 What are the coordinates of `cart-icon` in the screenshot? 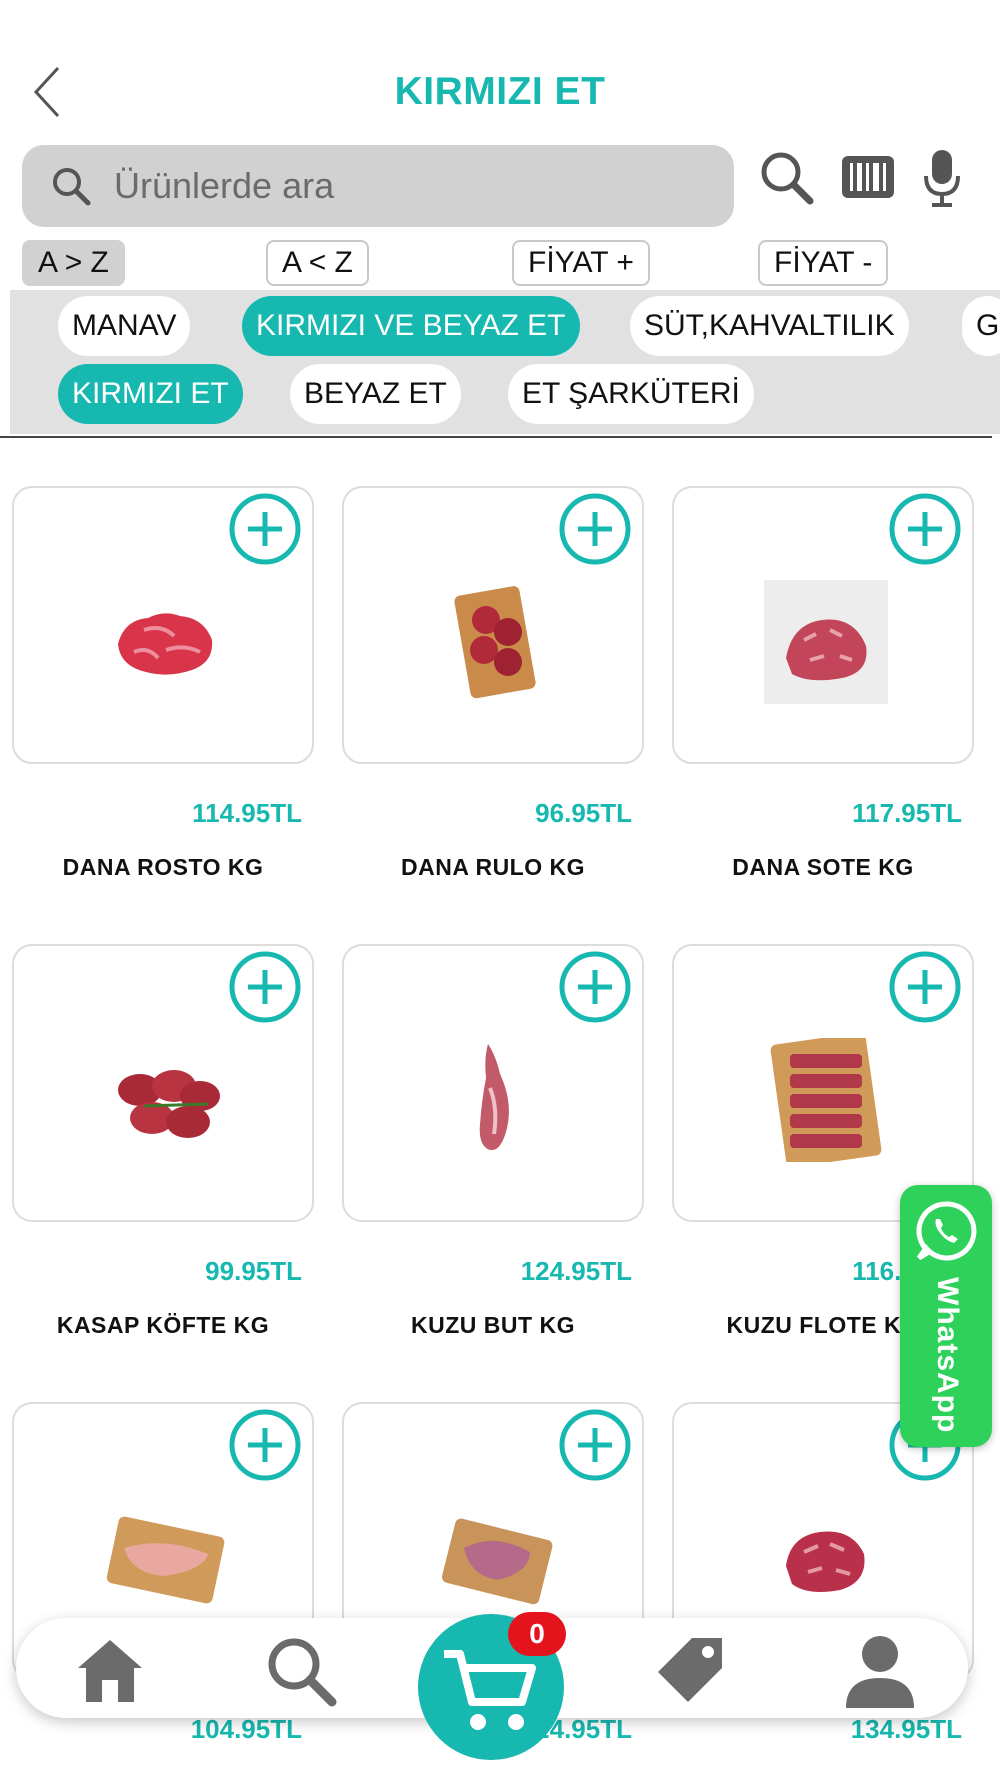 It's located at (490, 1690).